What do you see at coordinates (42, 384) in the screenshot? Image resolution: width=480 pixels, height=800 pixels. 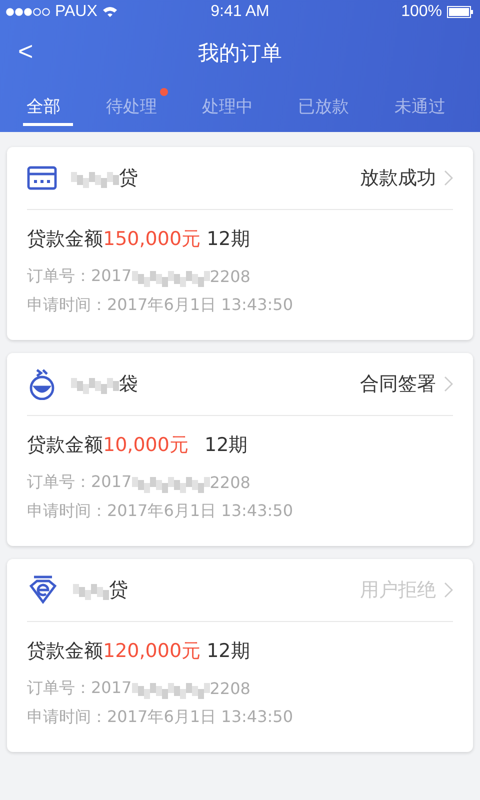 I see `flask-icon` at bounding box center [42, 384].